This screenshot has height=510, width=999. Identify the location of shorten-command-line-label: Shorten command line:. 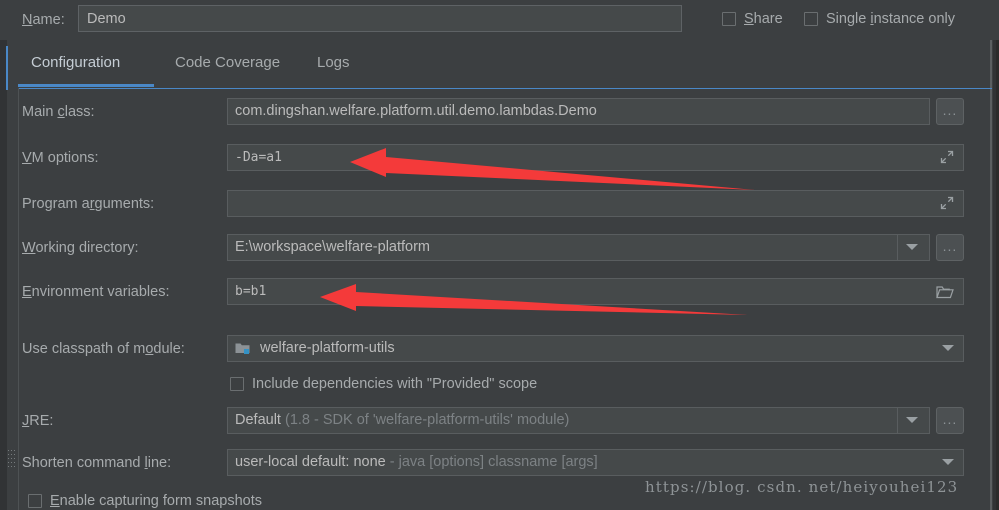
(96, 463).